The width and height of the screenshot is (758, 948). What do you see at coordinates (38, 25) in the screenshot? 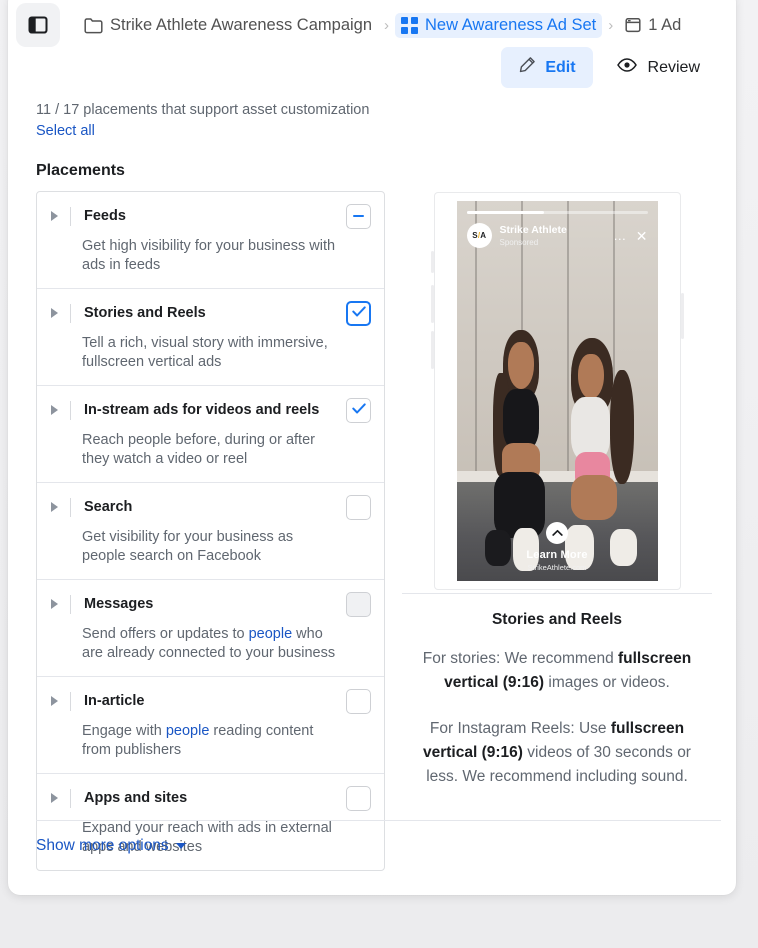
I see `sidebar-panel-icon` at bounding box center [38, 25].